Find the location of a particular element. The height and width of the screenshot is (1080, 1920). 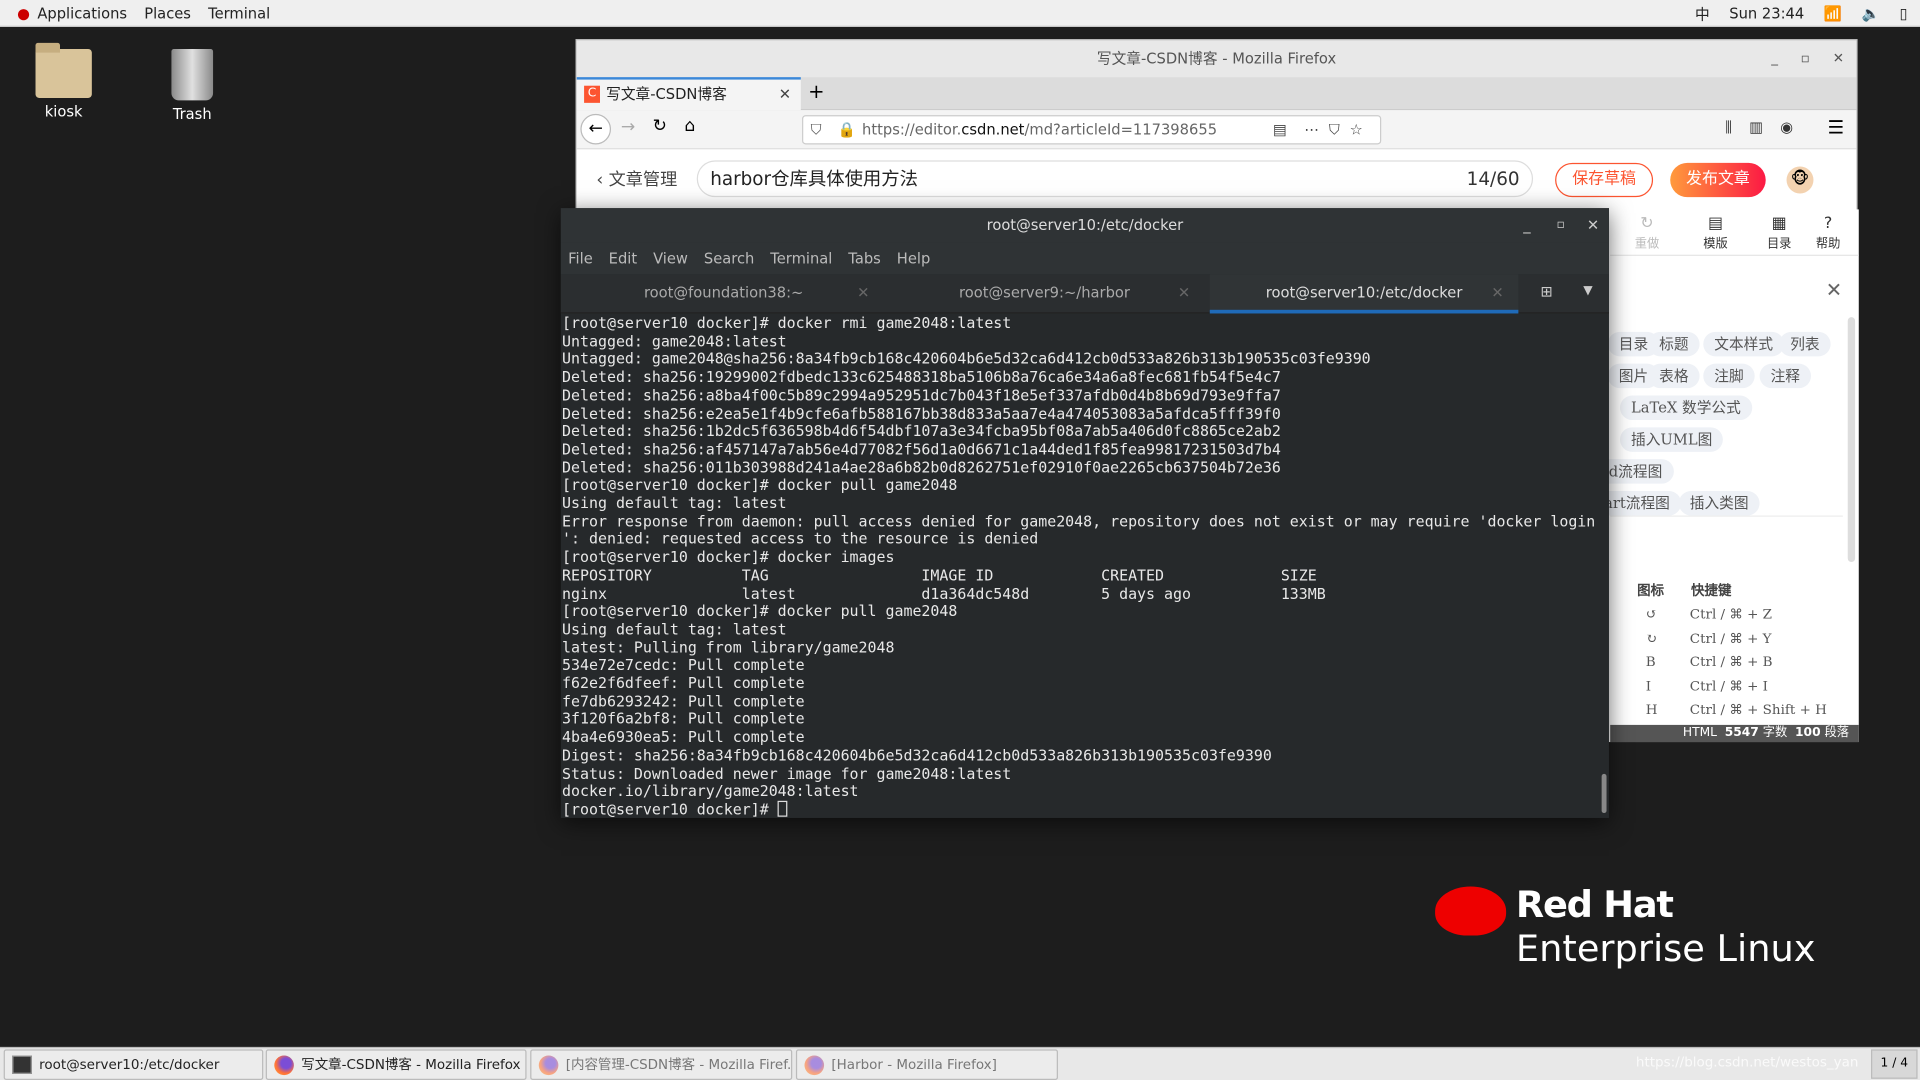

avatar: 🐵 is located at coordinates (1800, 180).